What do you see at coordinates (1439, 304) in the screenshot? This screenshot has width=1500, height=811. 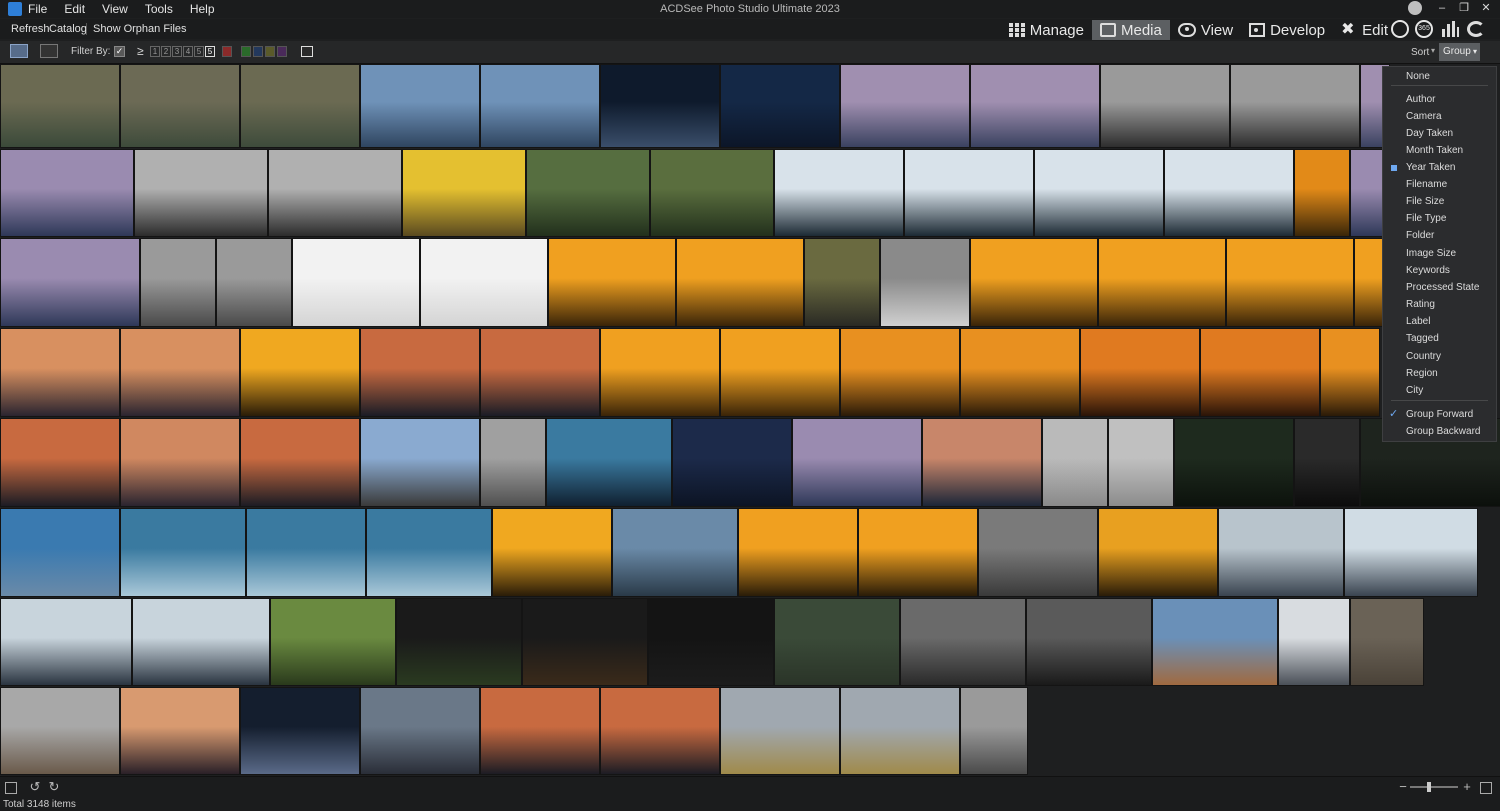 I see `group-option-rating: Rating` at bounding box center [1439, 304].